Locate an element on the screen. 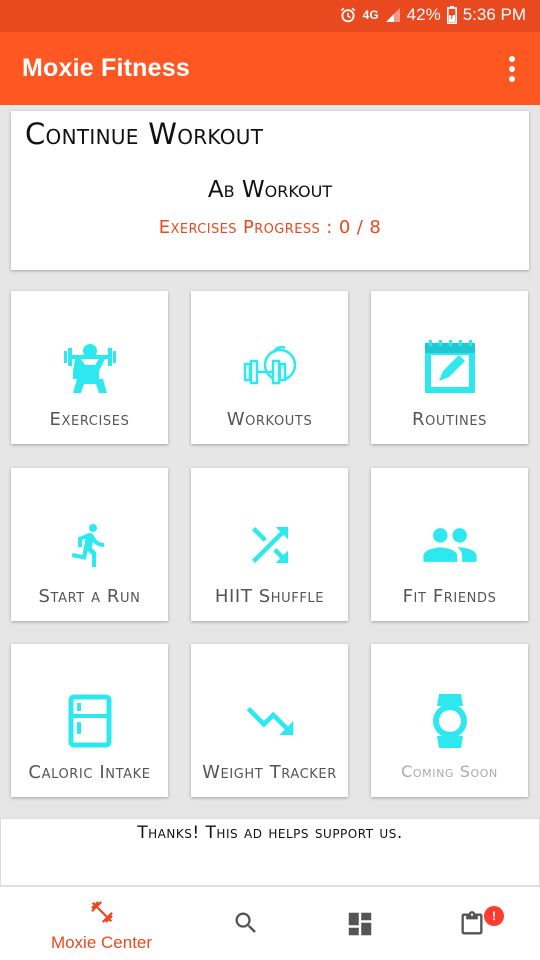  tile-label: Routines is located at coordinates (449, 419).